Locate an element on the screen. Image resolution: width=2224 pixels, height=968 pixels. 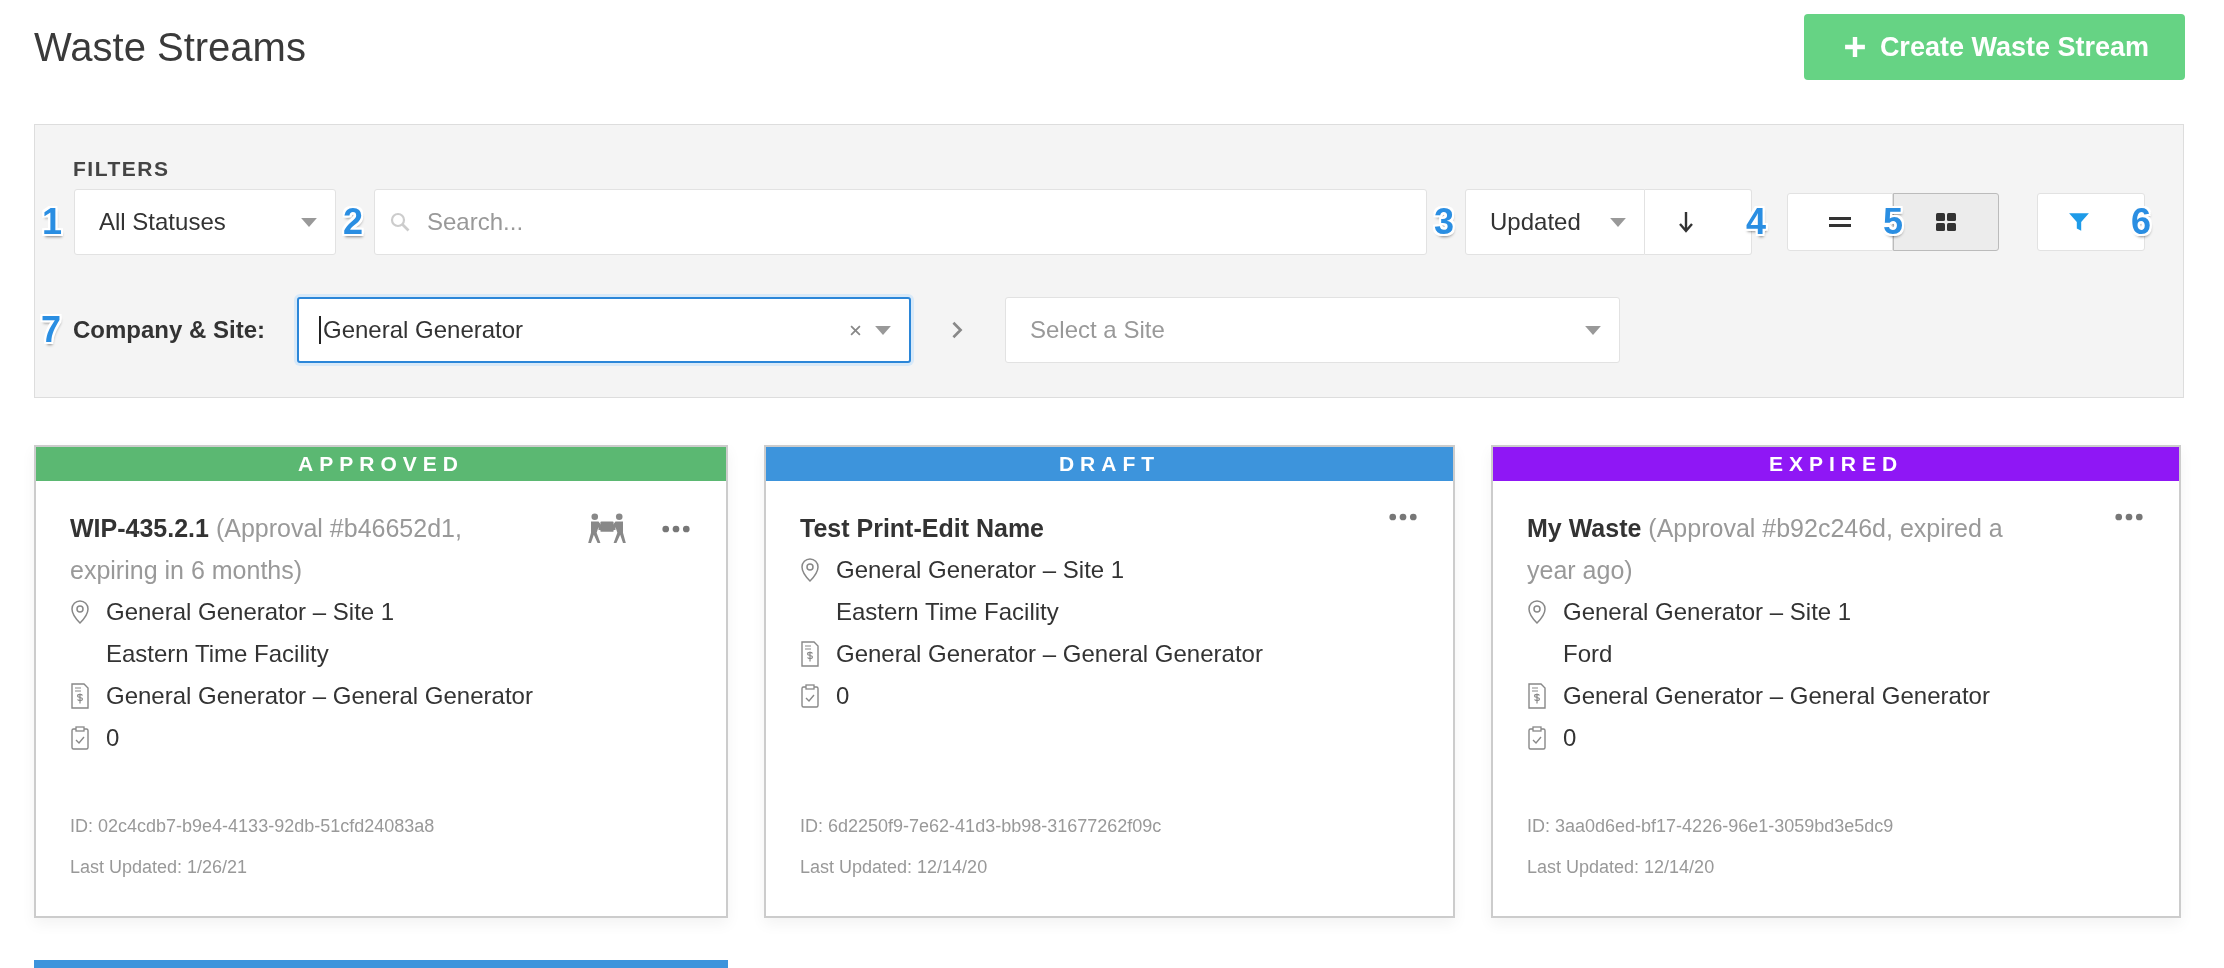
callout-number: 1 is located at coordinates (52, 222).